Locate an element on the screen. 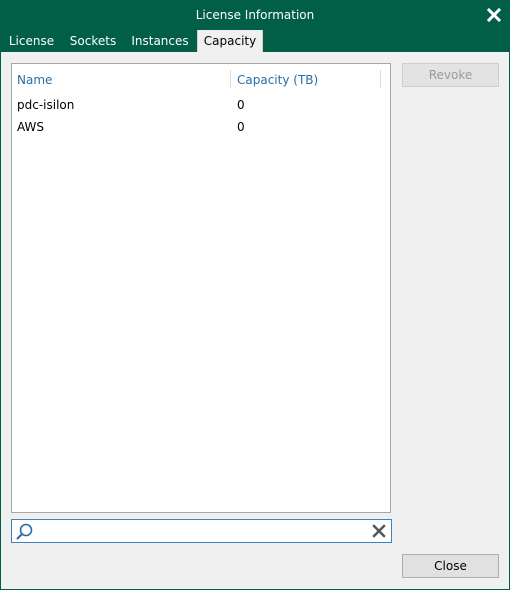 The height and width of the screenshot is (590, 510). revoke-button: Revoke is located at coordinates (450, 75).